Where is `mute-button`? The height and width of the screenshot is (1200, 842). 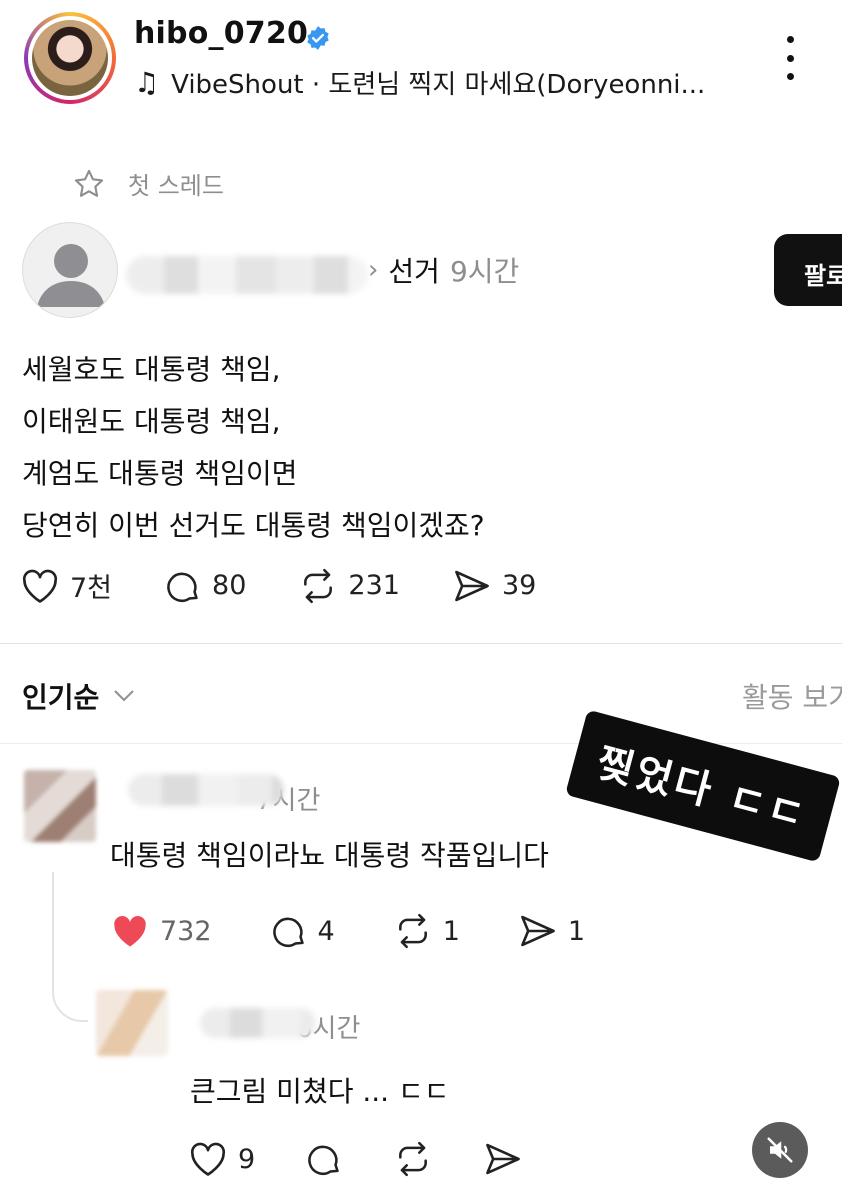
mute-button is located at coordinates (780, 1150).